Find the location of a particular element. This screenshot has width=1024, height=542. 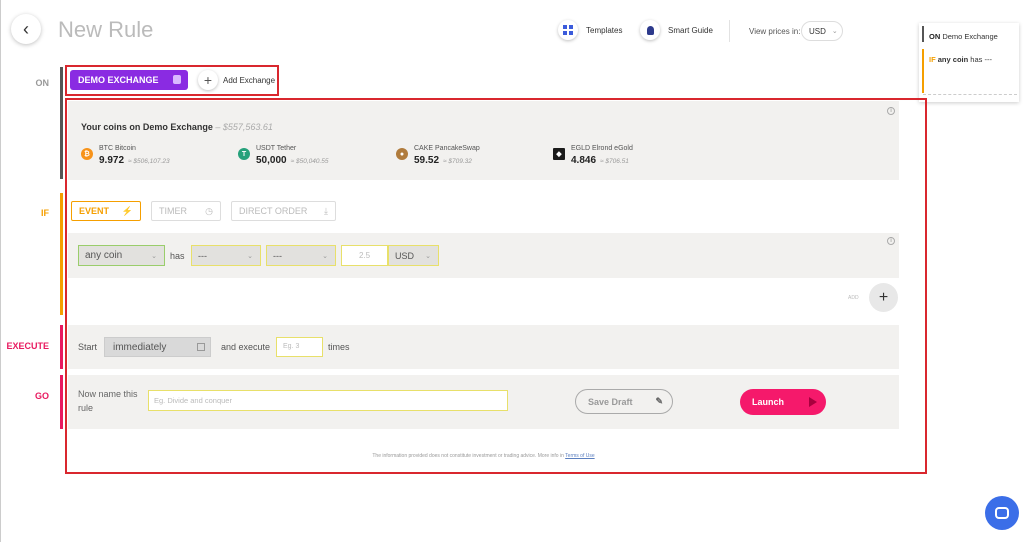

lightbulb-icon is located at coordinates (650, 30).